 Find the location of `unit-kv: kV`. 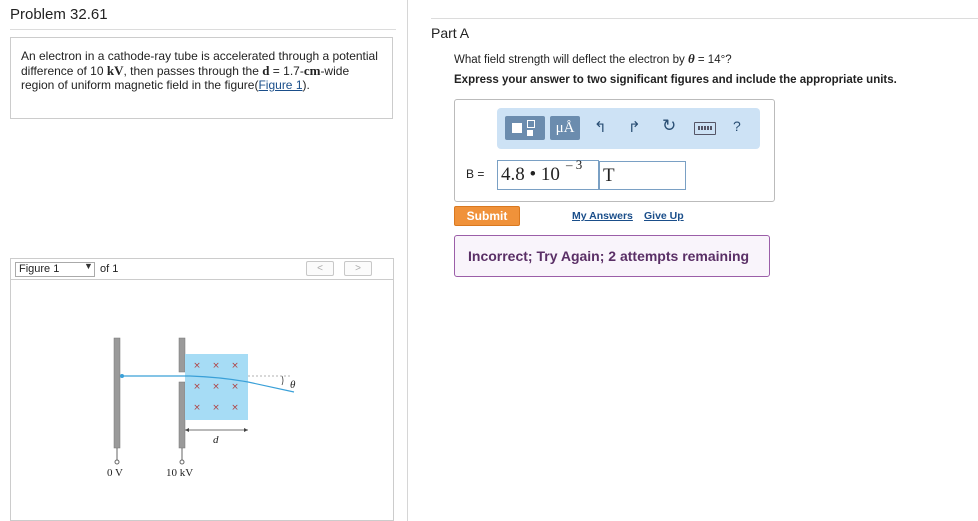

unit-kv: kV is located at coordinates (115, 70).